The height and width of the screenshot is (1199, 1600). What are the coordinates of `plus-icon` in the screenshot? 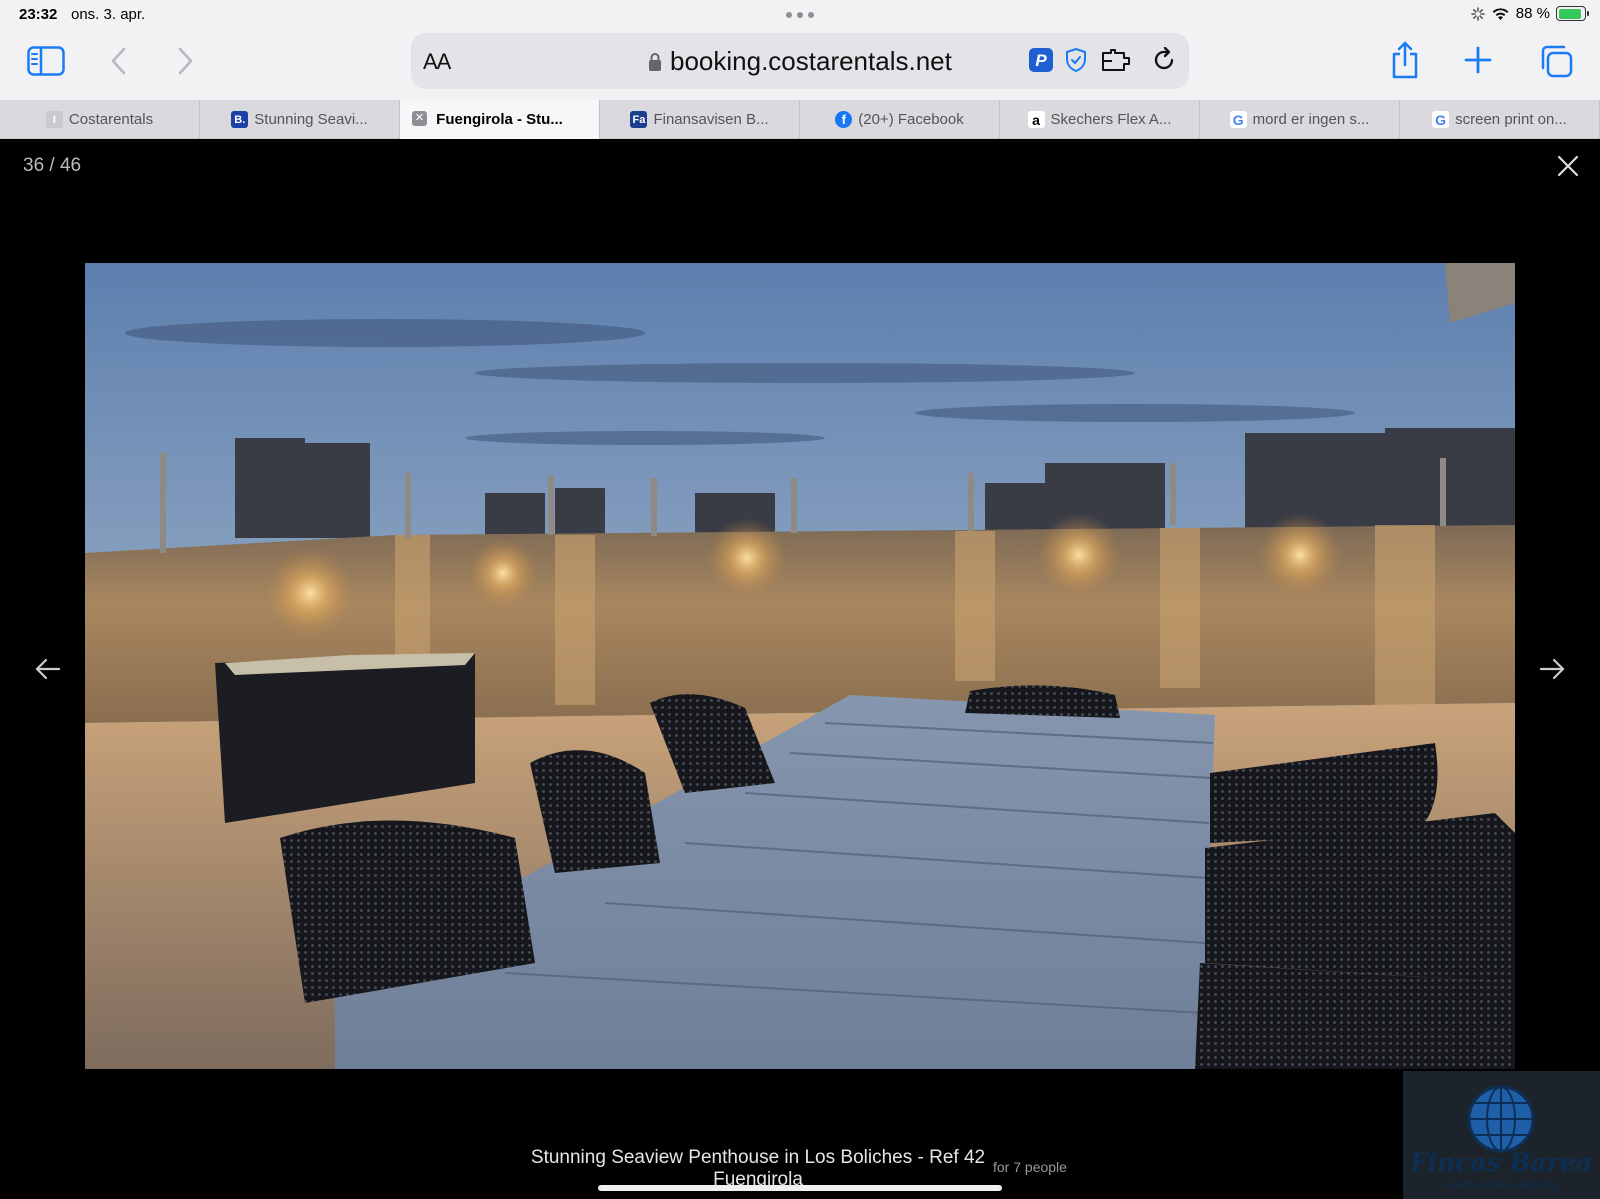 It's located at (1478, 60).